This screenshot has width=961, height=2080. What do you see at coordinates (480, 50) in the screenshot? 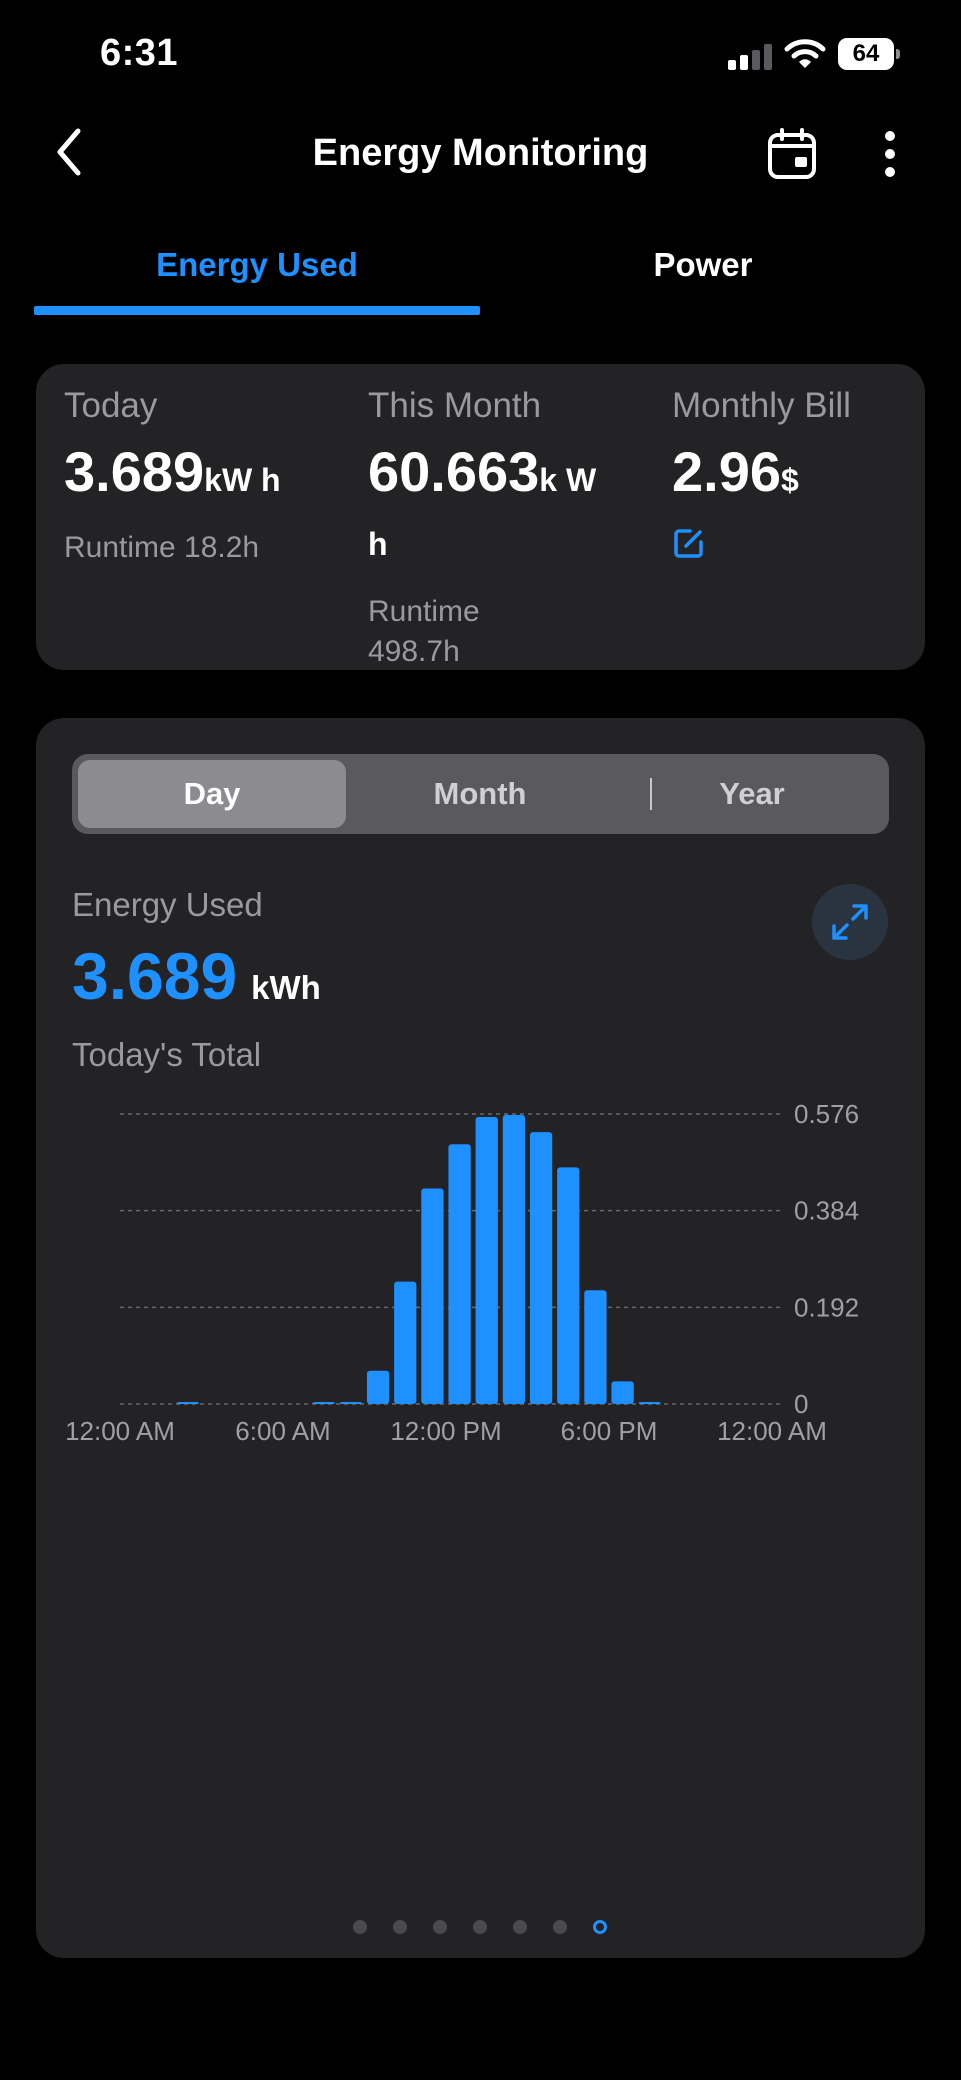
I see `status-bar: 6:31 64` at bounding box center [480, 50].